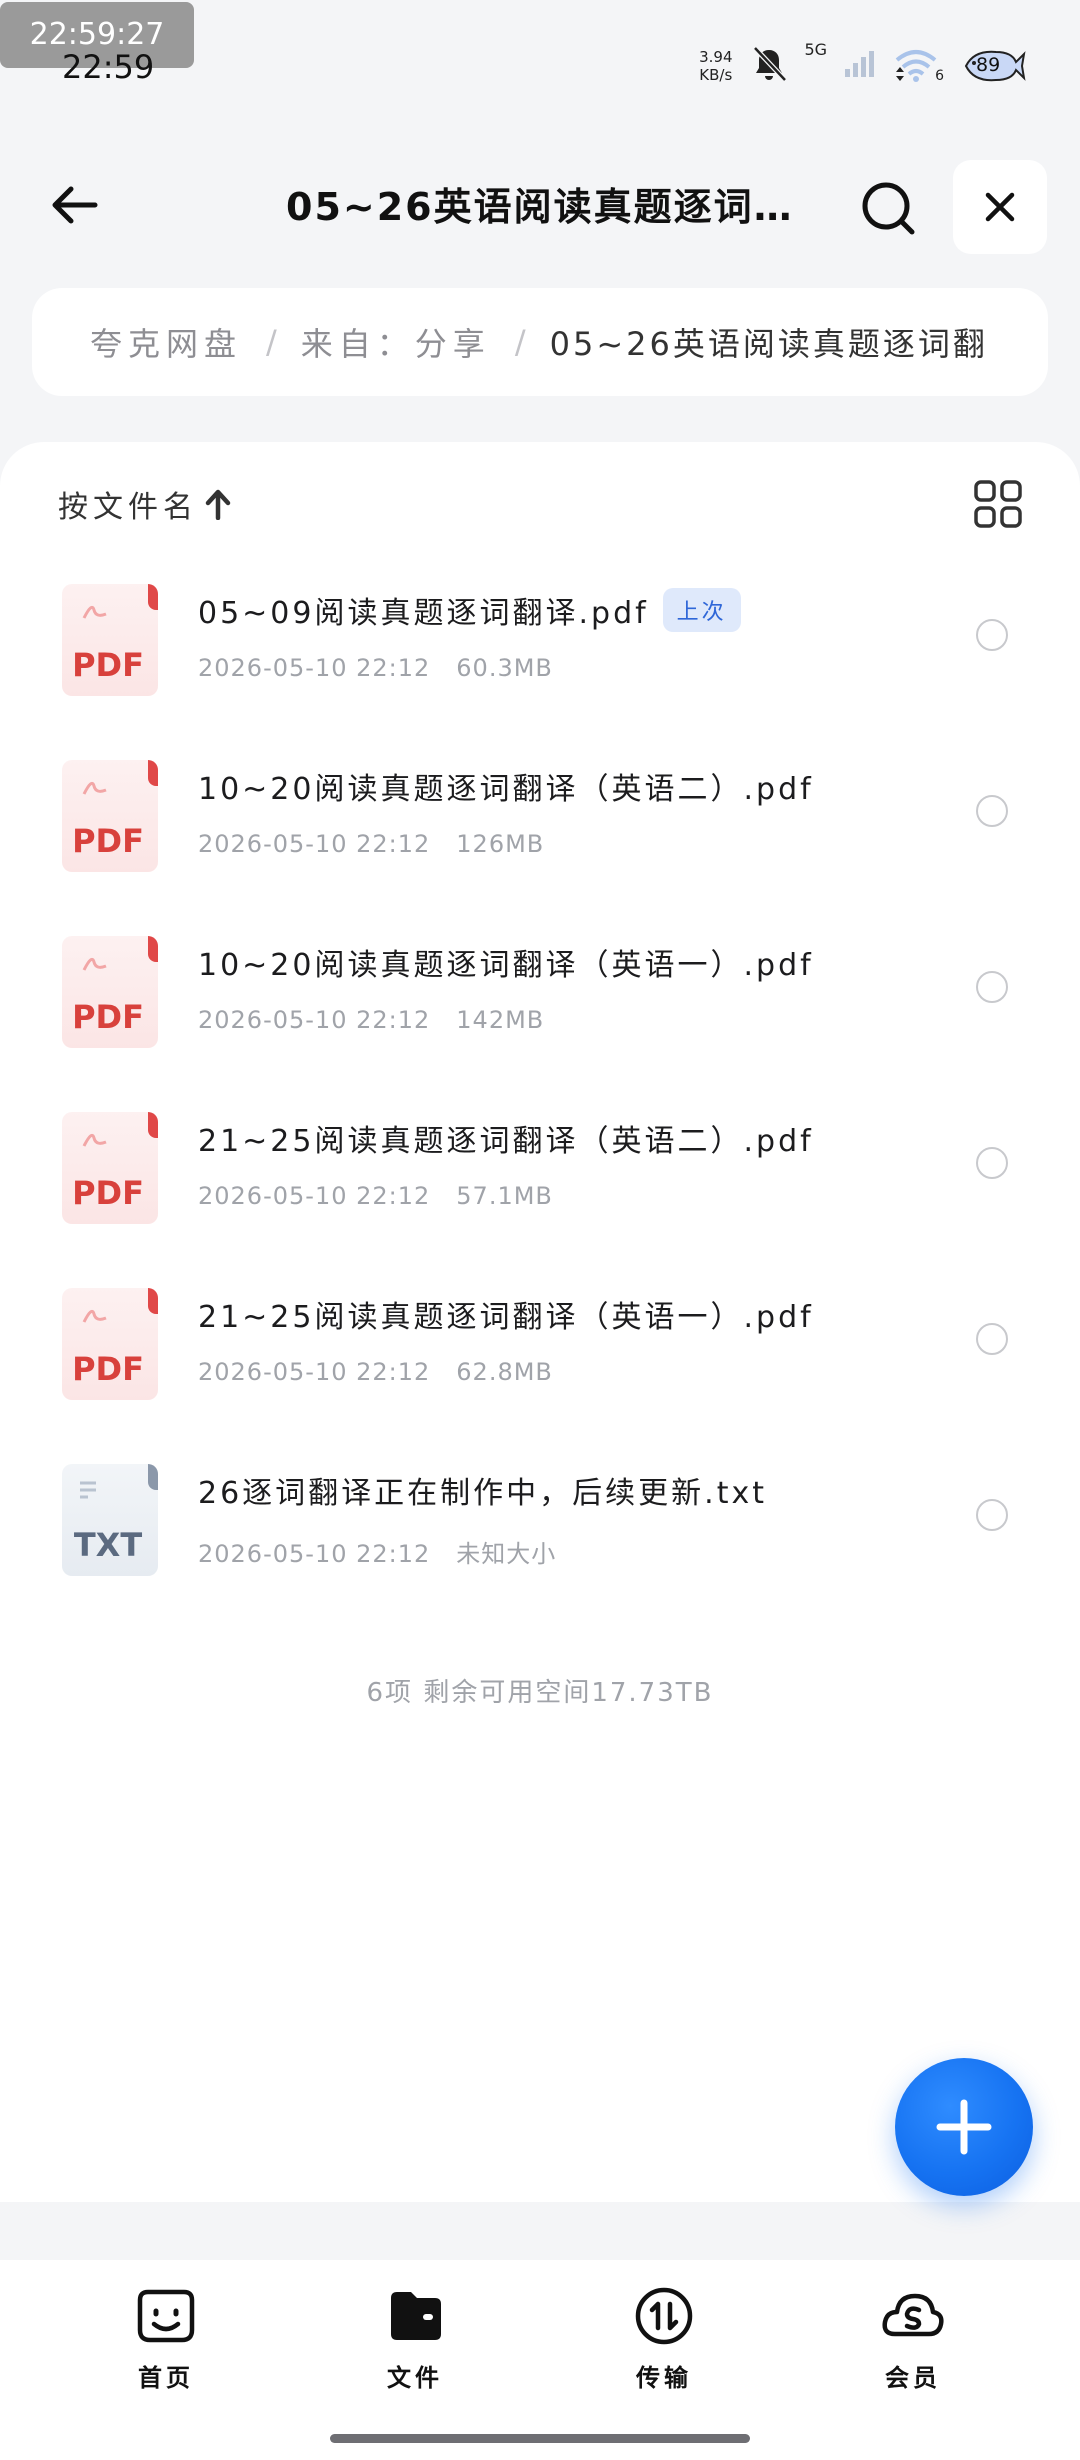 The image size is (1080, 2460). What do you see at coordinates (504, 668) in the screenshot?
I see `file-size: 60.3MB` at bounding box center [504, 668].